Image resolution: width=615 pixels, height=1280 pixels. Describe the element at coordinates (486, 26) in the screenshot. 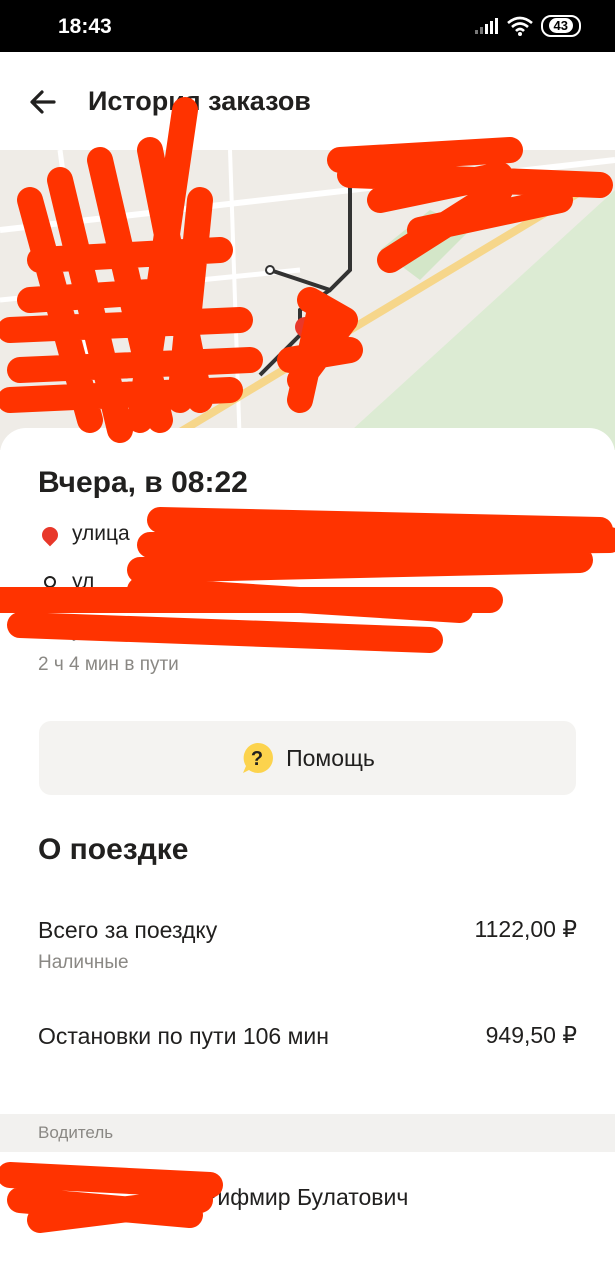

I see `signal-icon` at that location.